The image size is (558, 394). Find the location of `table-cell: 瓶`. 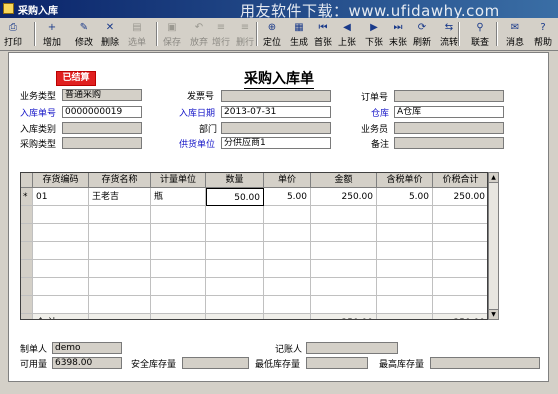

table-cell: 瓶 is located at coordinates (178, 197).